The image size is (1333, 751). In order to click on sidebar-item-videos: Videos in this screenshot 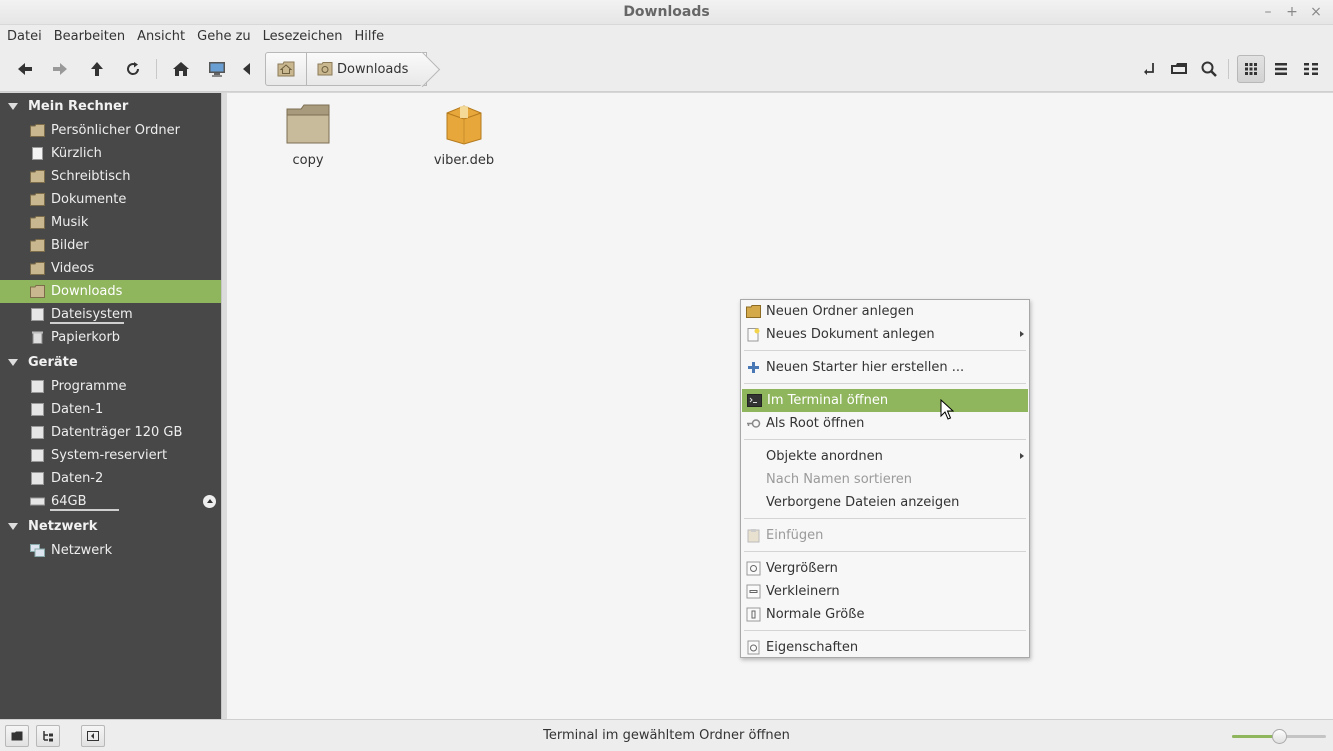, I will do `click(110, 268)`.